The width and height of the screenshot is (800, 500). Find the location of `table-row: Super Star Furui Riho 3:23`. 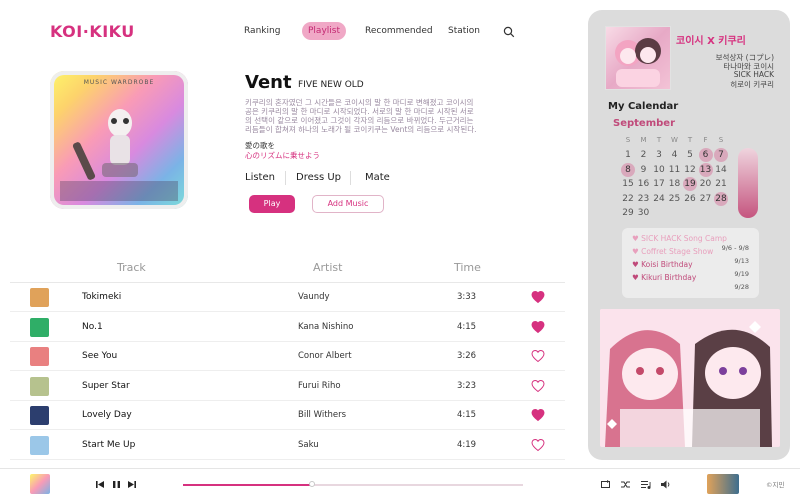

table-row: Super Star Furui Riho 3:23 is located at coordinates (287, 386).